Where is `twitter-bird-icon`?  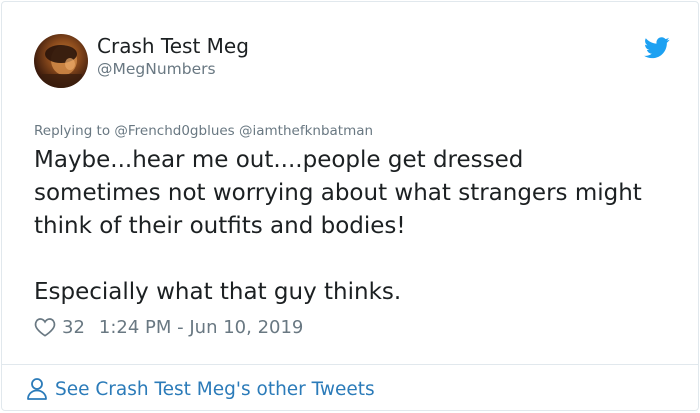 twitter-bird-icon is located at coordinates (657, 48).